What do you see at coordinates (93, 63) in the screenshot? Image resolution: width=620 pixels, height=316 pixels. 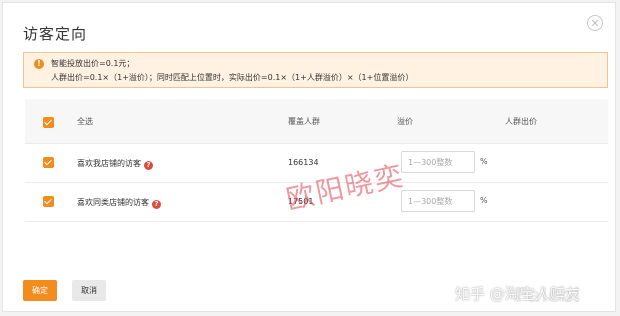 I see `notice-line-1: 智能投放出价=0.1元；` at bounding box center [93, 63].